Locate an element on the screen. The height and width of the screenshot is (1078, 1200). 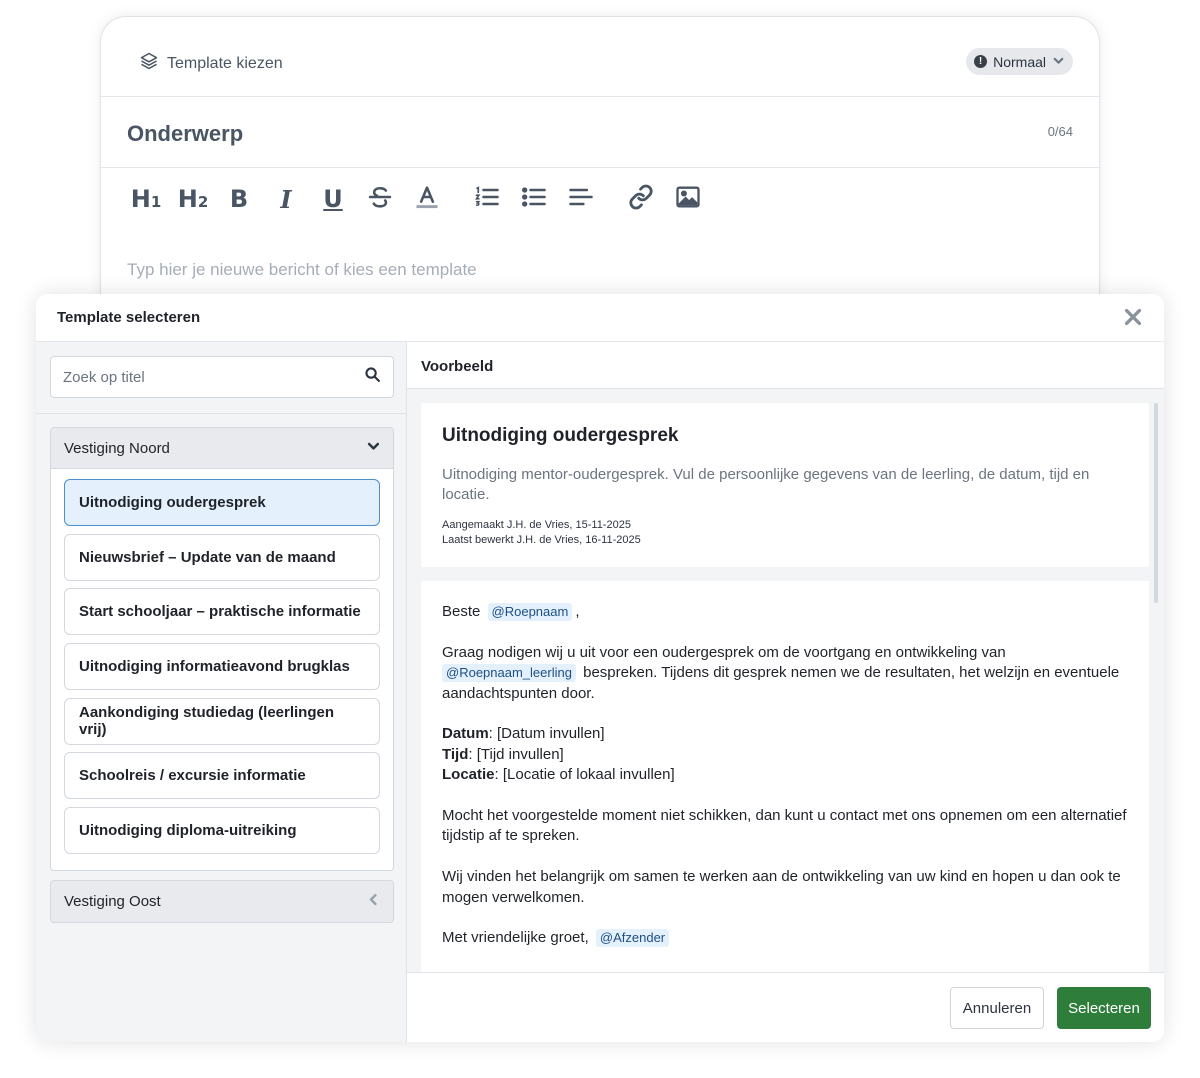
text-color-icon is located at coordinates (427, 199).